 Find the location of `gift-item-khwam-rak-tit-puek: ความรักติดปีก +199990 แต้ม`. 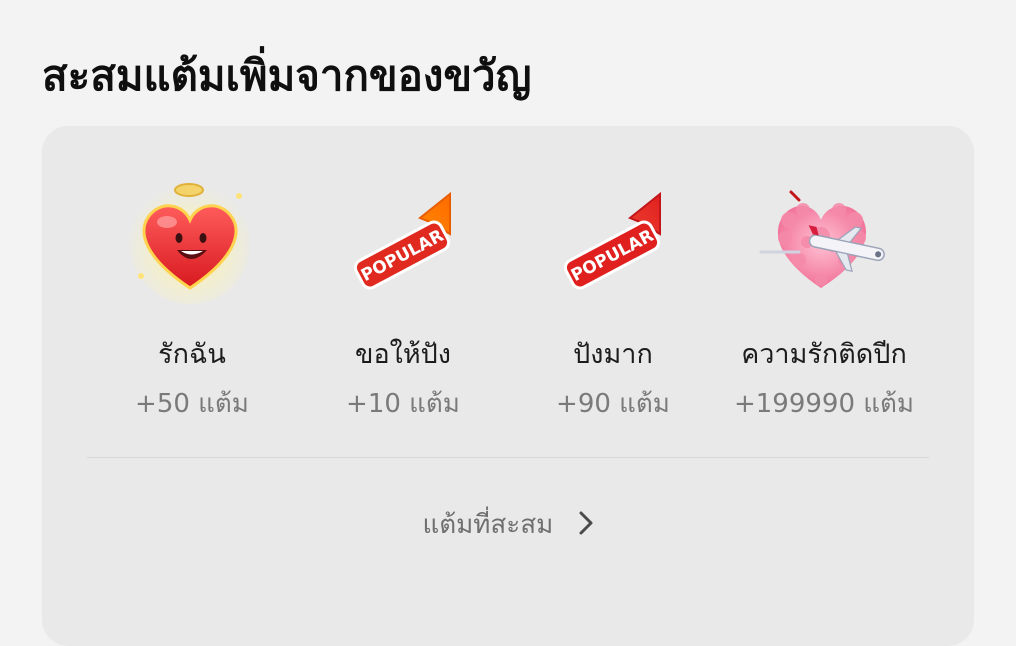

gift-item-khwam-rak-tit-puek: ความรักติดปีก +199990 แต้ม is located at coordinates (824, 299).